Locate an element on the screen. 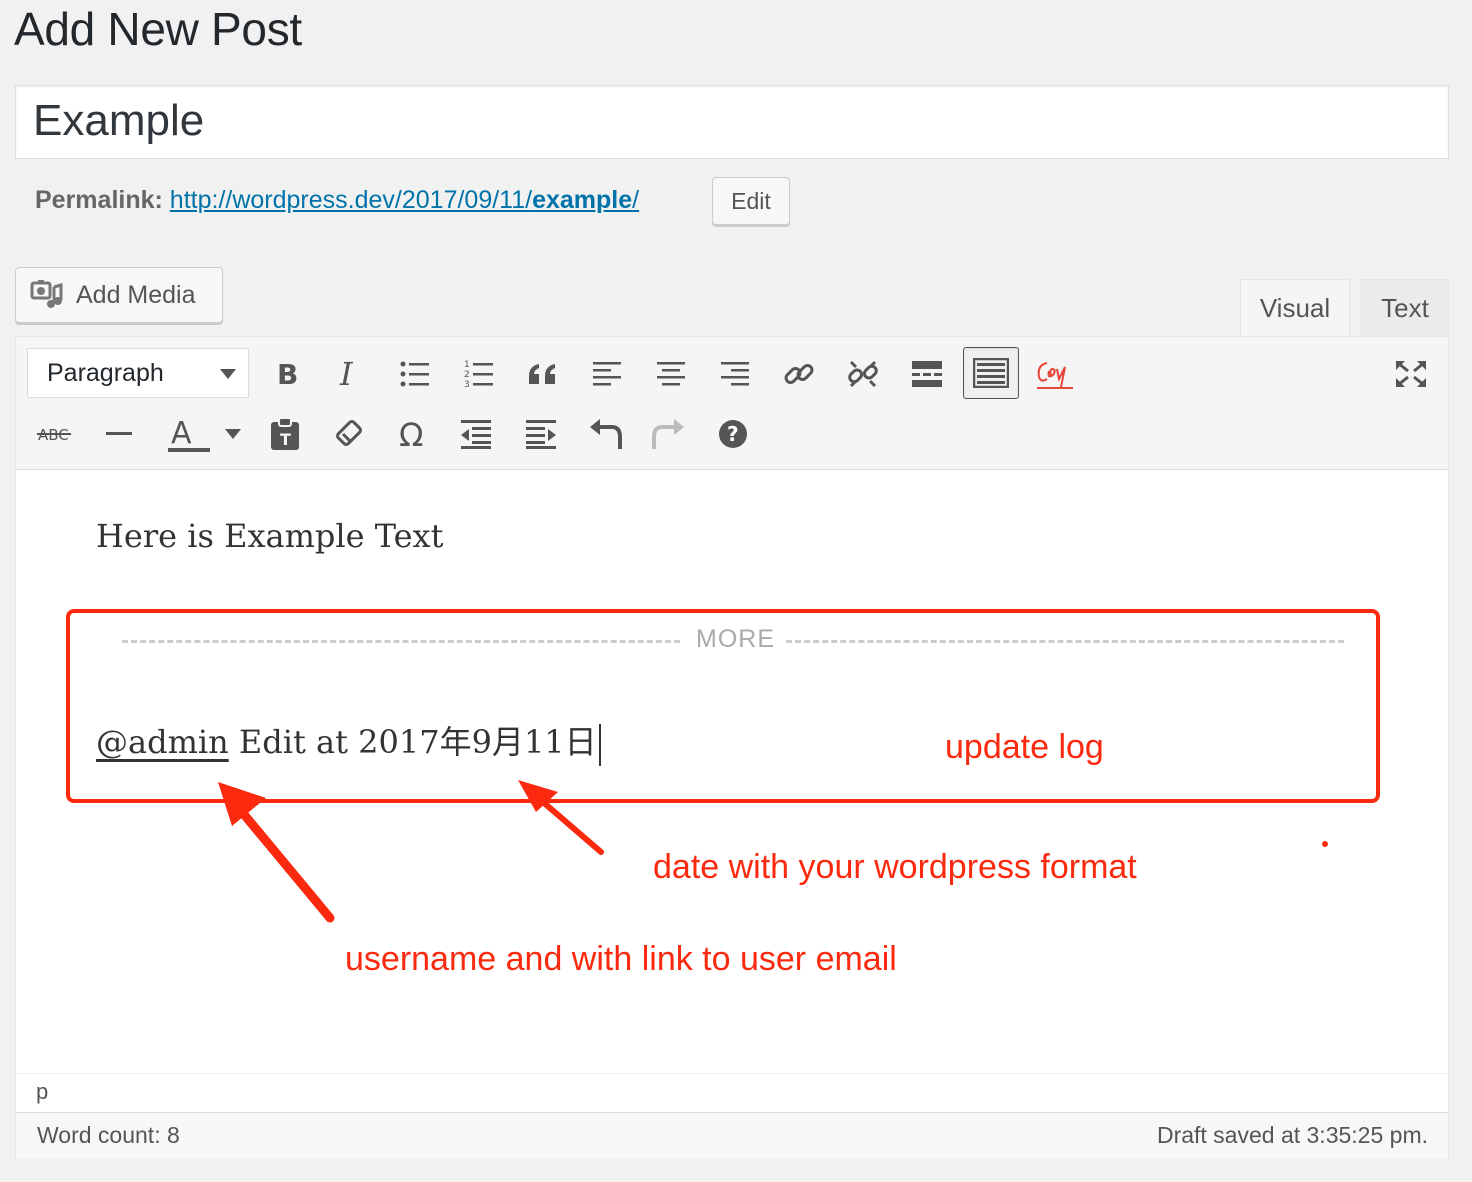 The image size is (1472, 1182). arrow-to-username is located at coordinates (276, 852).